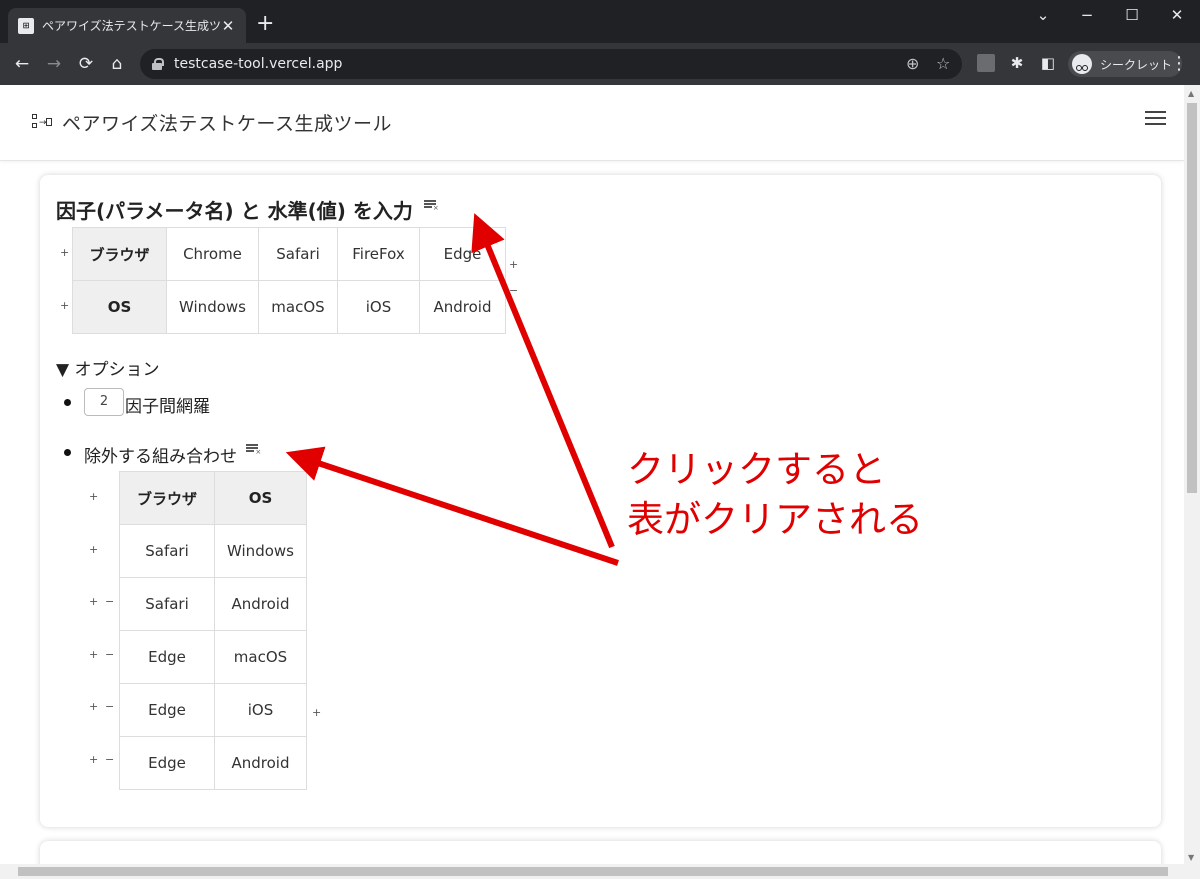 The height and width of the screenshot is (879, 1200). What do you see at coordinates (378, 254) in the screenshot?
I see `factor-level-cell: FireFox` at bounding box center [378, 254].